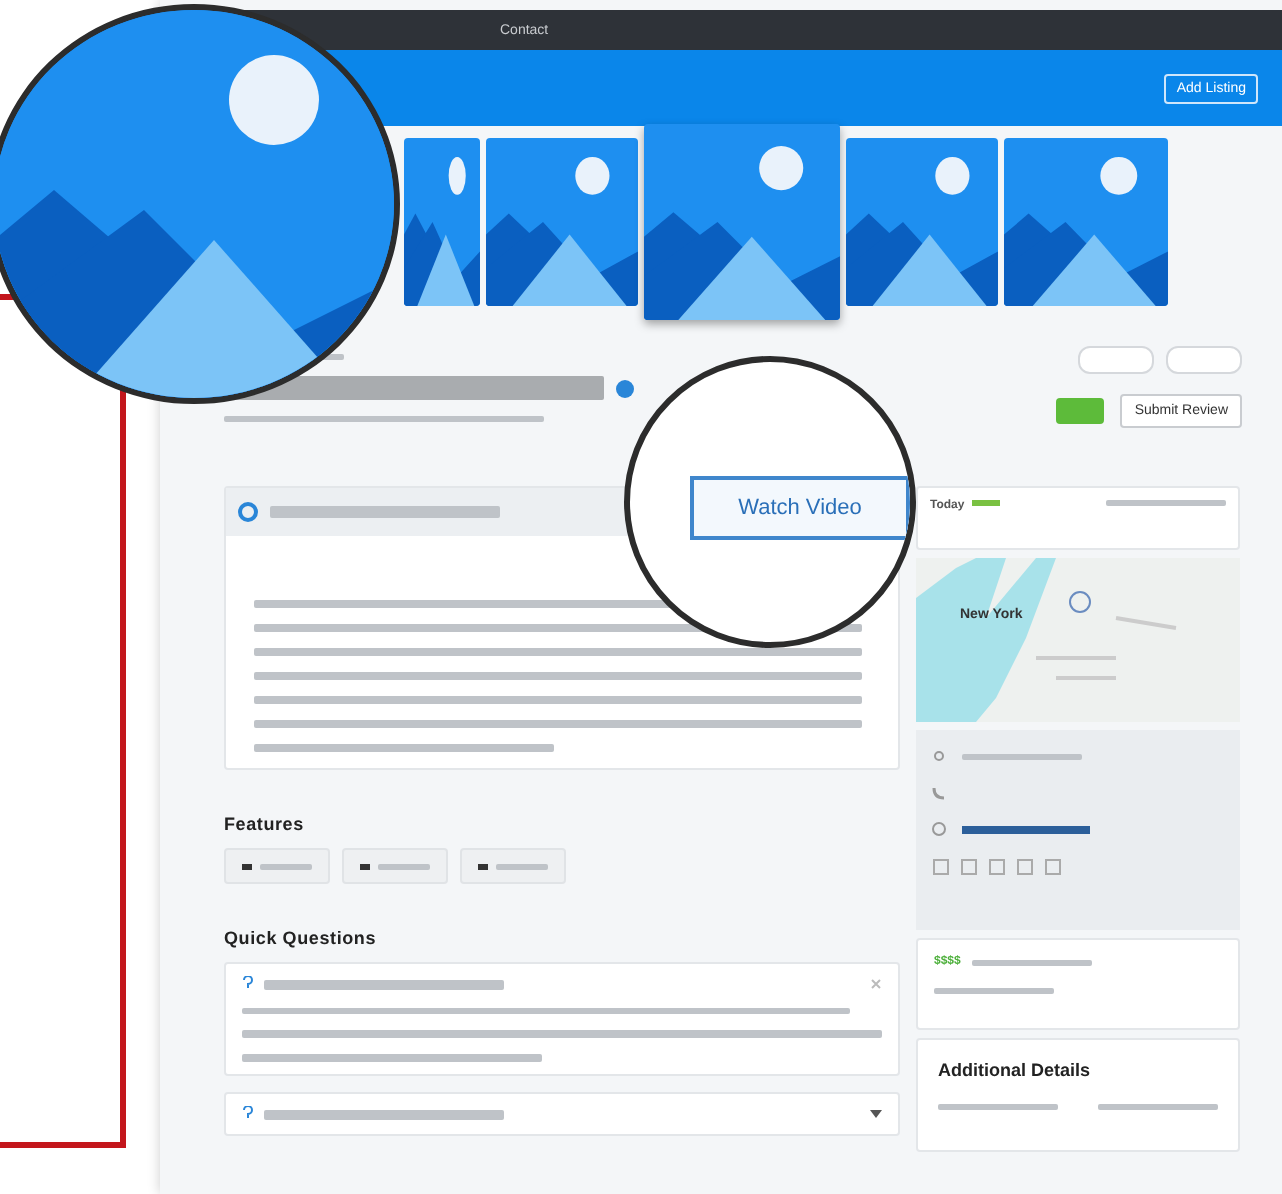 Image resolution: width=1282 pixels, height=1194 pixels. Describe the element at coordinates (800, 508) in the screenshot. I see `watch-video-button: Watch Video` at that location.